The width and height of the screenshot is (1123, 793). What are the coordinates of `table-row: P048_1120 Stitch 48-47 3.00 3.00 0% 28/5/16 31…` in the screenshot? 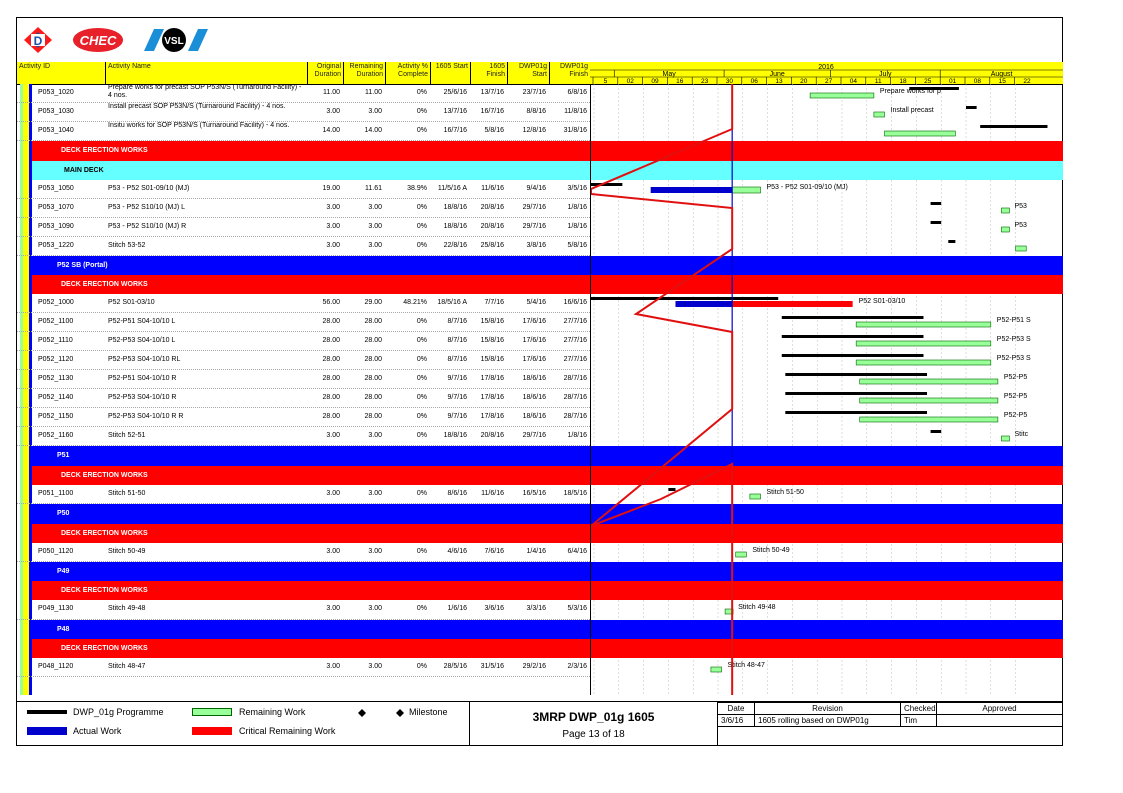 It's located at (303, 667).